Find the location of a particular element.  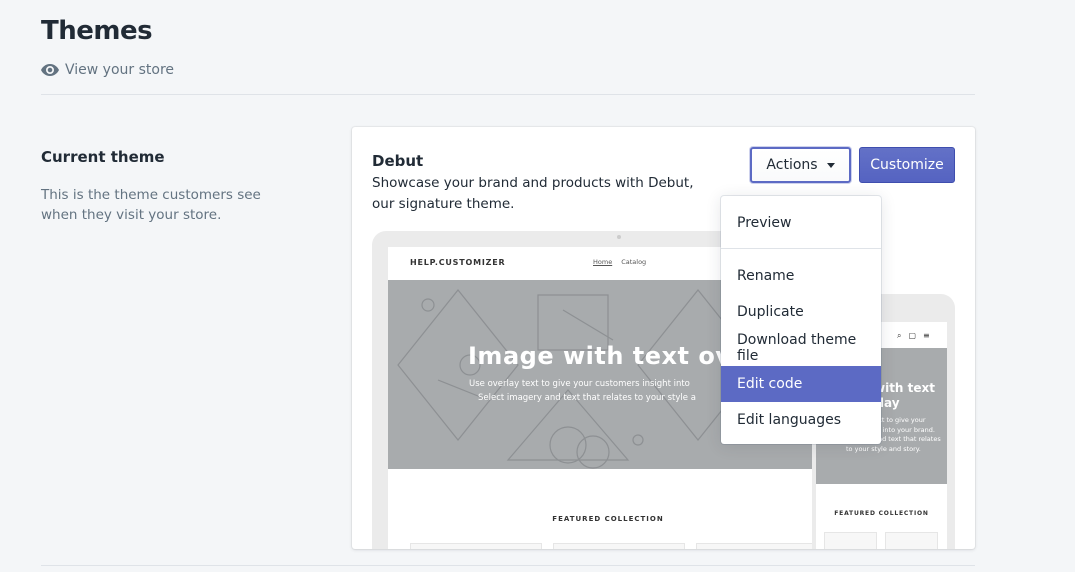

menu-item-download-theme-file: Download theme file is located at coordinates (801, 348).